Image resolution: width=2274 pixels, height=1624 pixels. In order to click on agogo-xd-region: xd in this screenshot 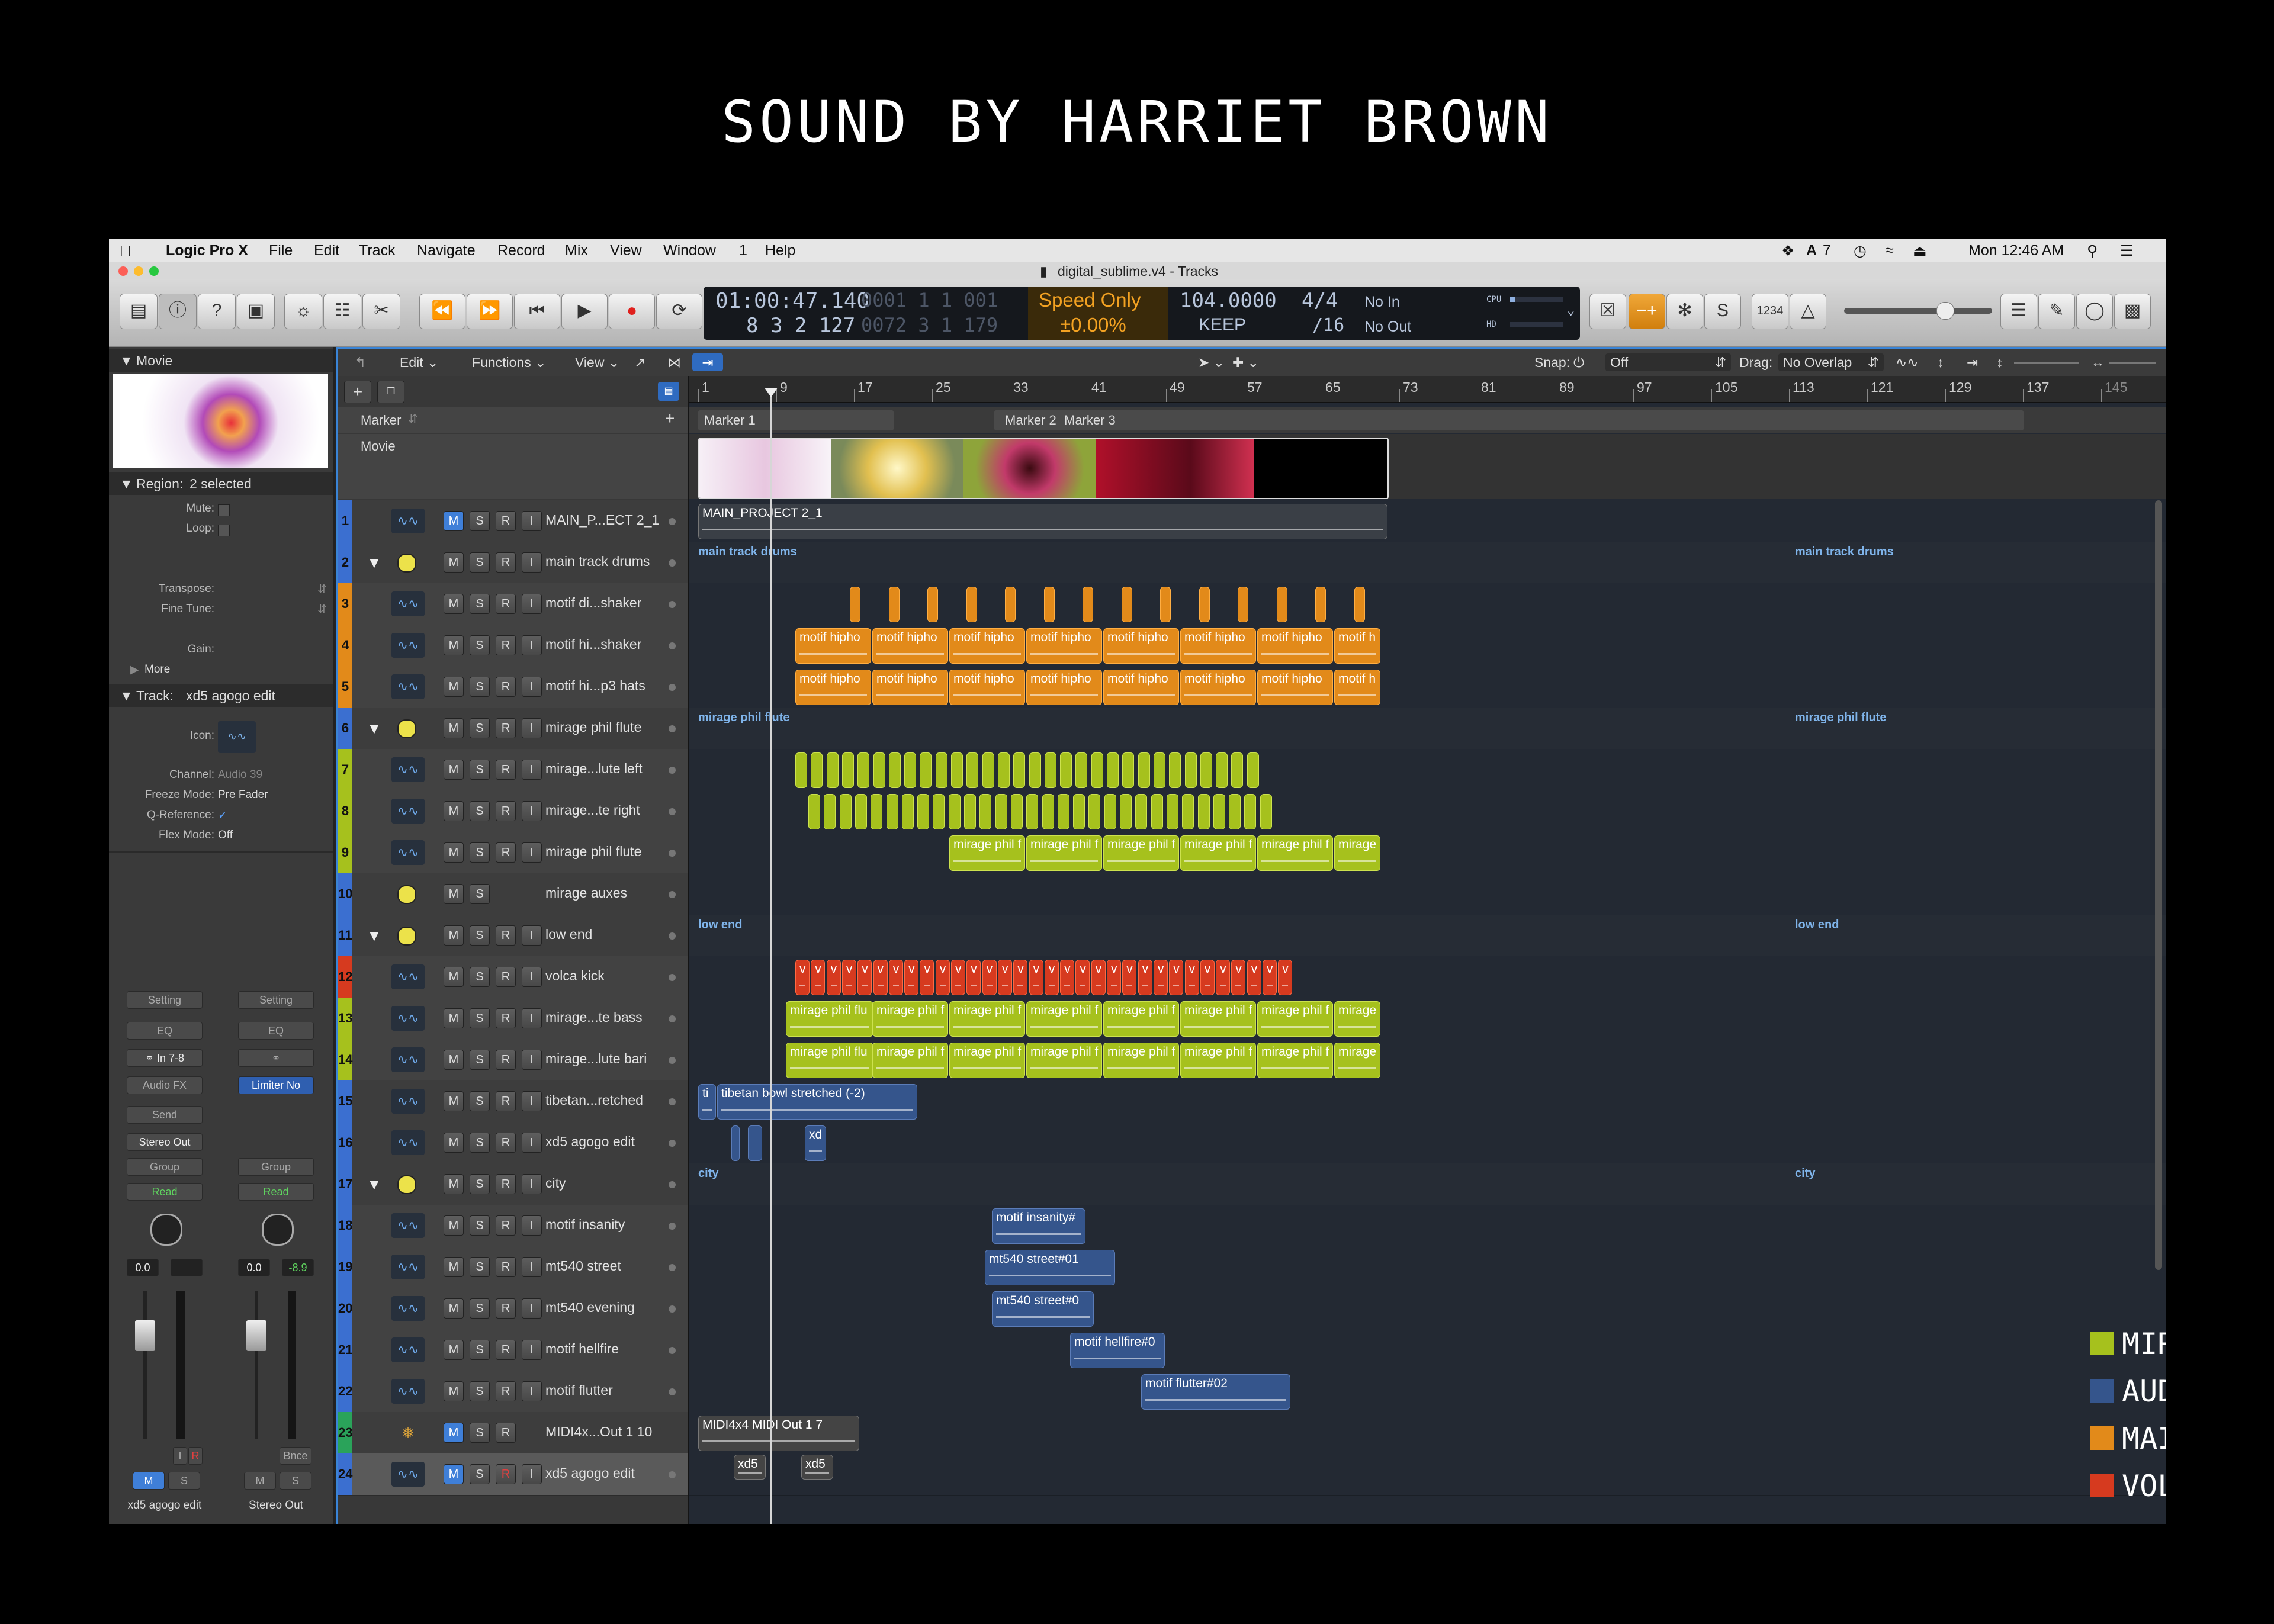, I will do `click(815, 1143)`.